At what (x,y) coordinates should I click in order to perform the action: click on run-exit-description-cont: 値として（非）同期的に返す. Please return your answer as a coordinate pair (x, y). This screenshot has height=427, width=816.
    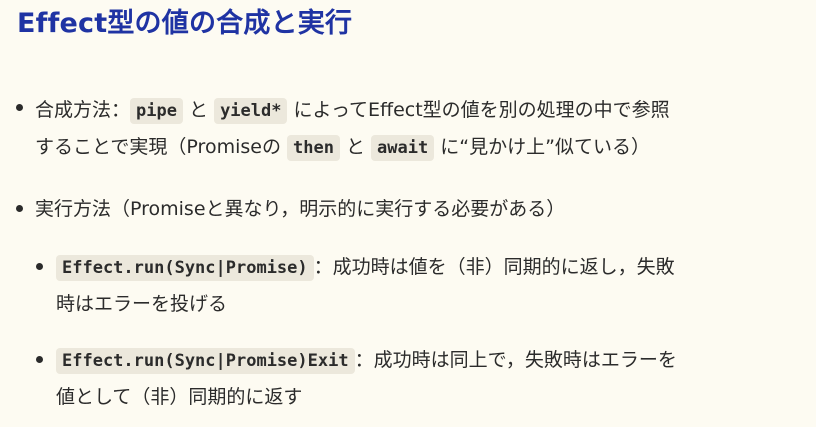
    Looking at the image, I should click on (179, 397).